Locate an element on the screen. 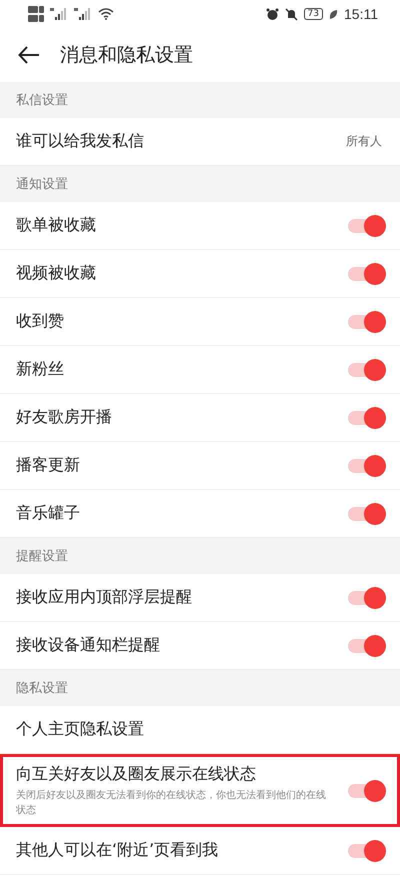 This screenshot has width=400, height=888. setting-label: 谁可以给我发私信 is located at coordinates (80, 141).